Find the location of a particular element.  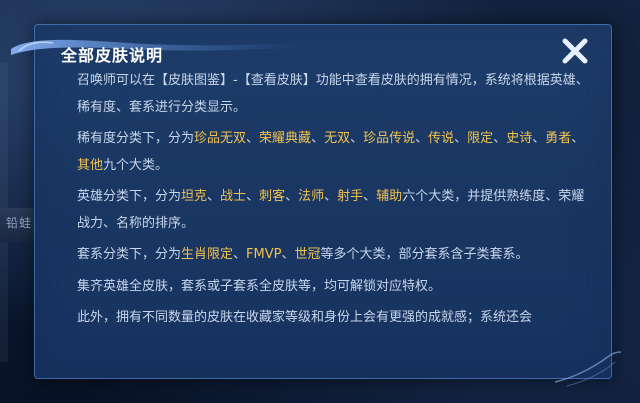

highlighted-term: 战士 is located at coordinates (233, 196).